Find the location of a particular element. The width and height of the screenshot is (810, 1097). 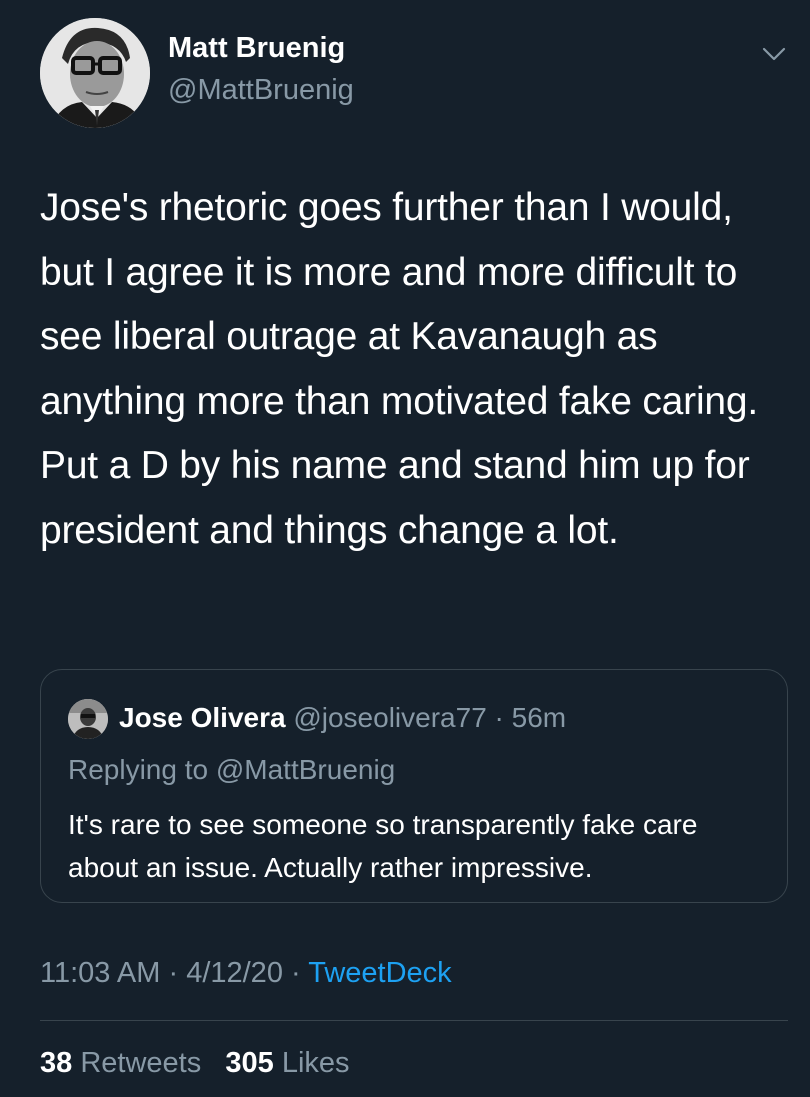

tweet-date: 4/12/20 is located at coordinates (234, 973).